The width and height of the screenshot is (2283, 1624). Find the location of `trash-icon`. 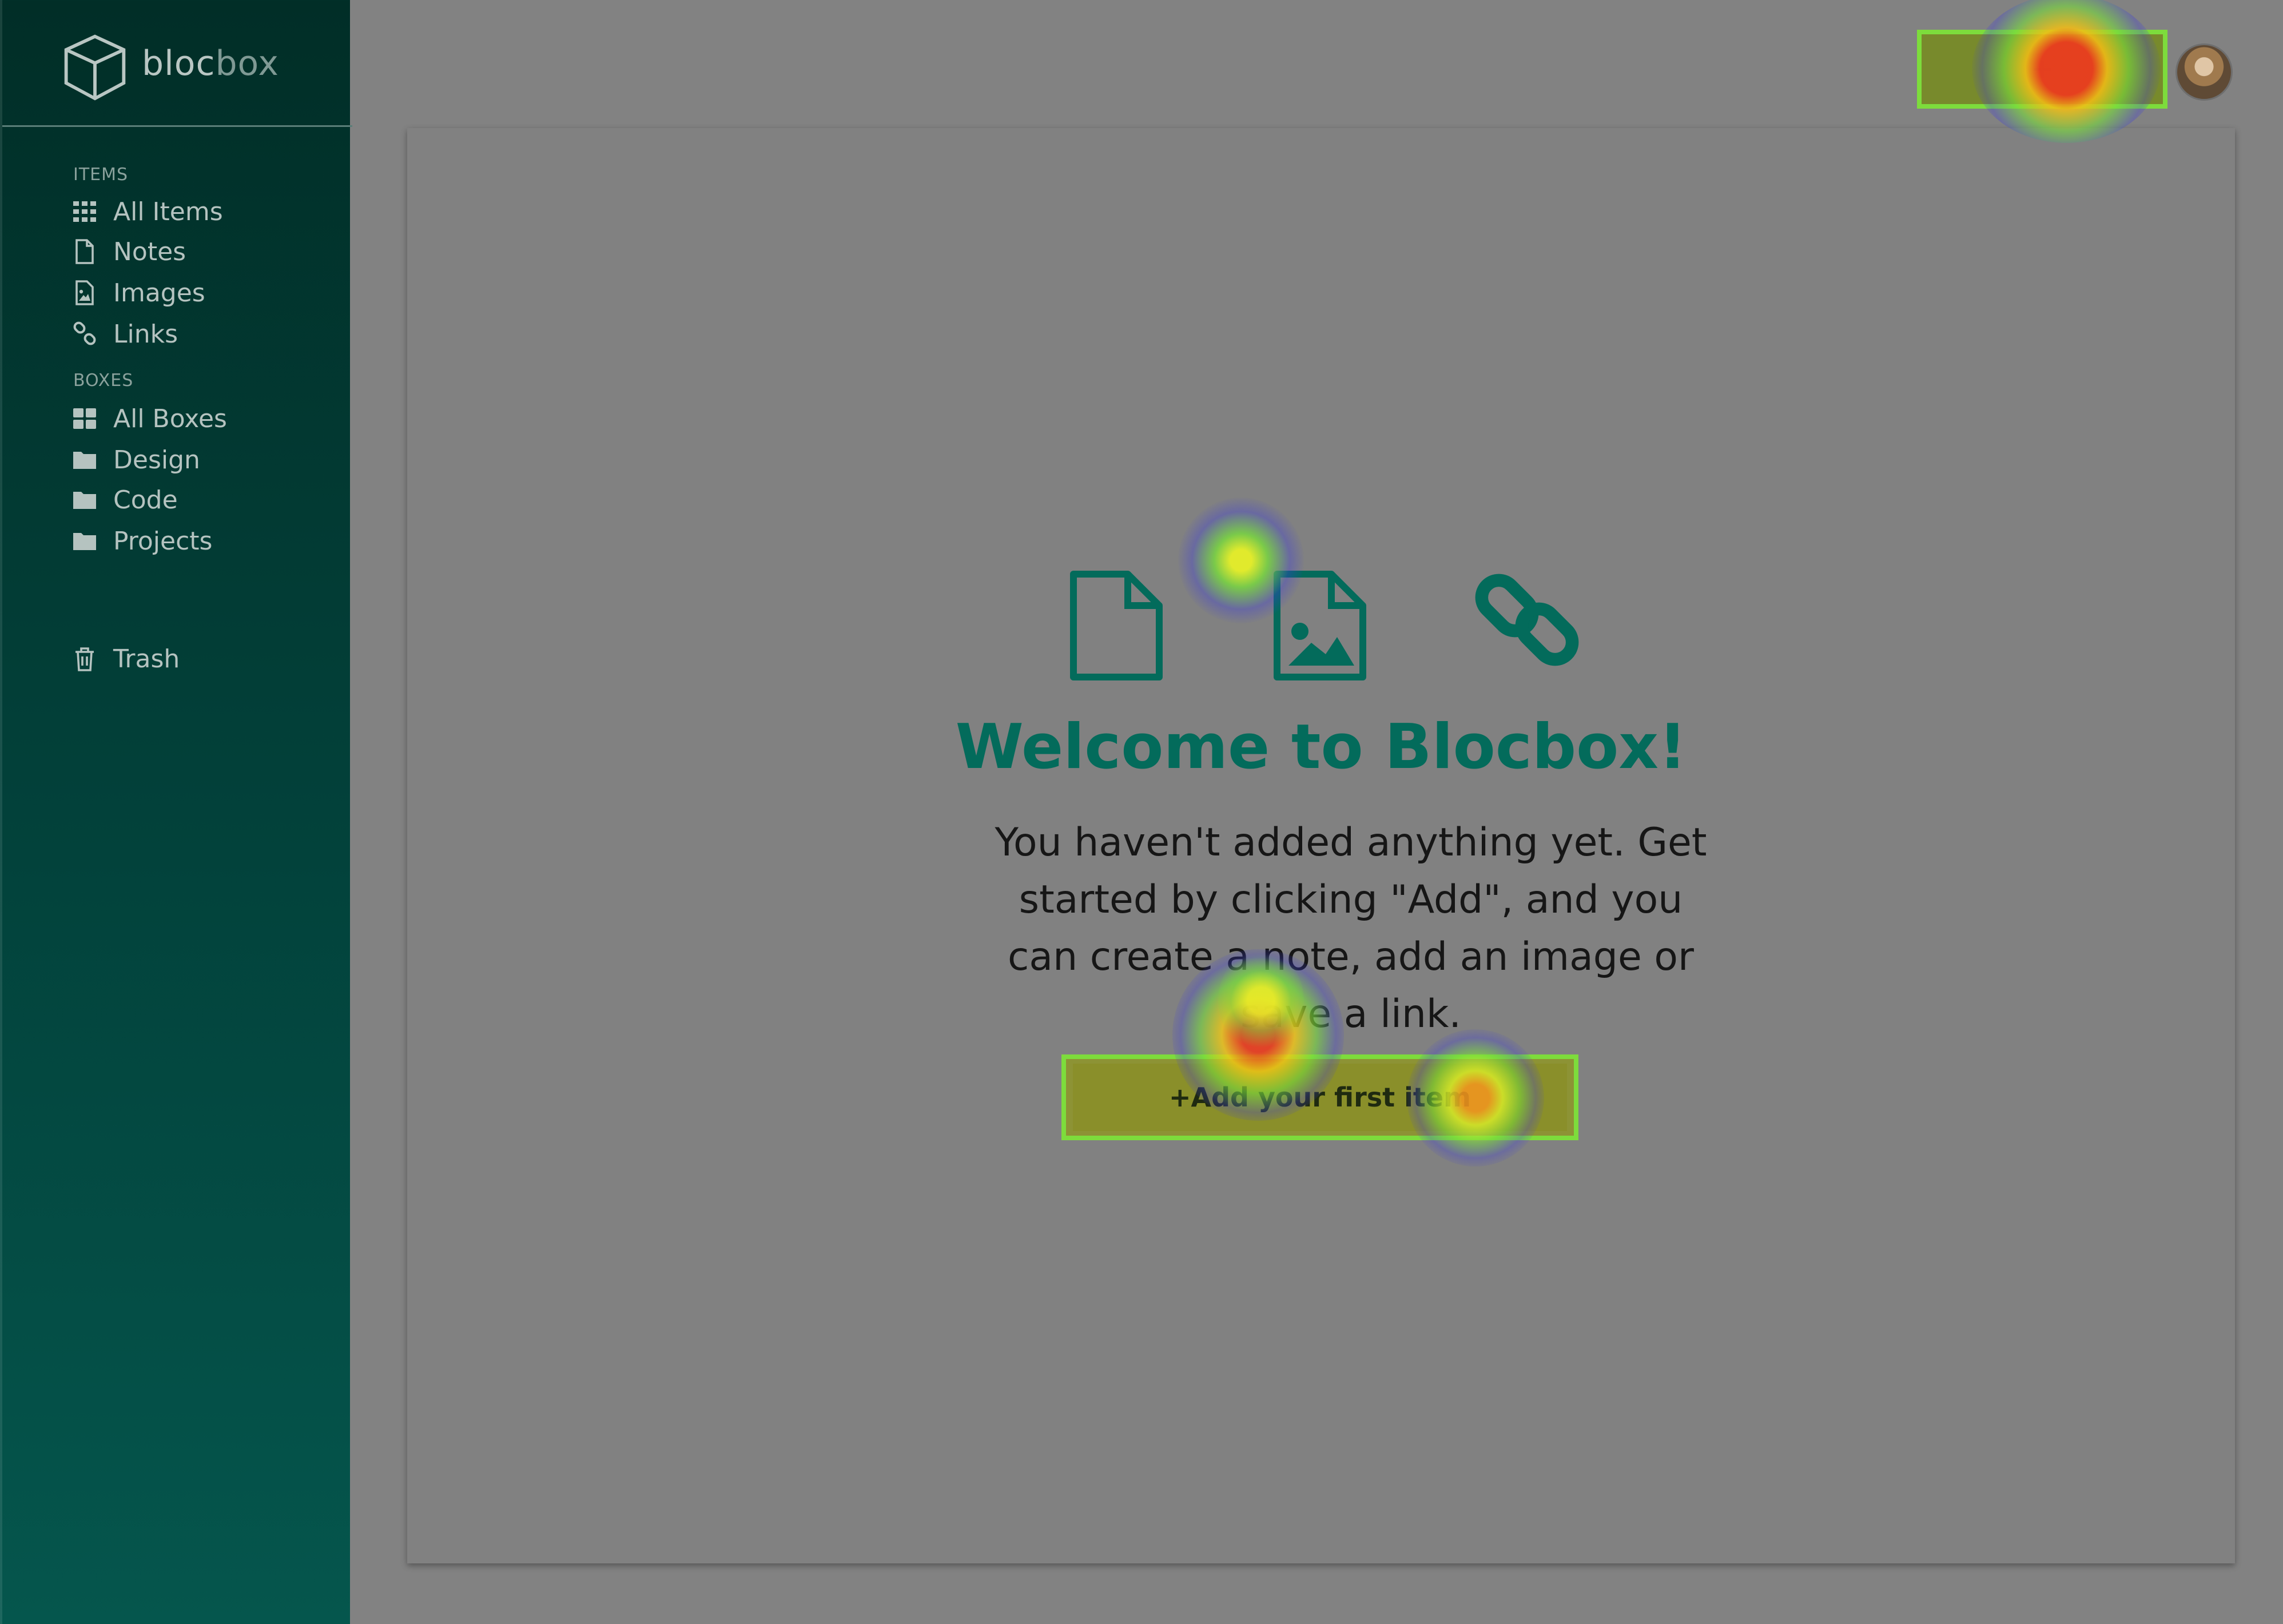

trash-icon is located at coordinates (84, 659).